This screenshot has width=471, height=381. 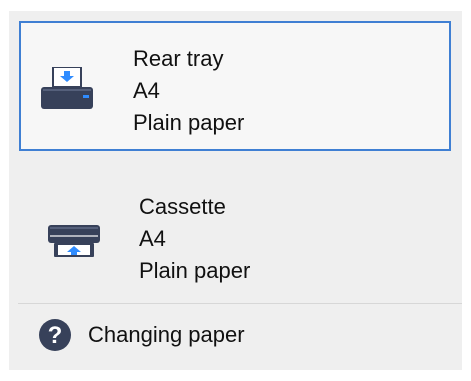 What do you see at coordinates (146, 90) in the screenshot?
I see `rear-tray-size: A4` at bounding box center [146, 90].